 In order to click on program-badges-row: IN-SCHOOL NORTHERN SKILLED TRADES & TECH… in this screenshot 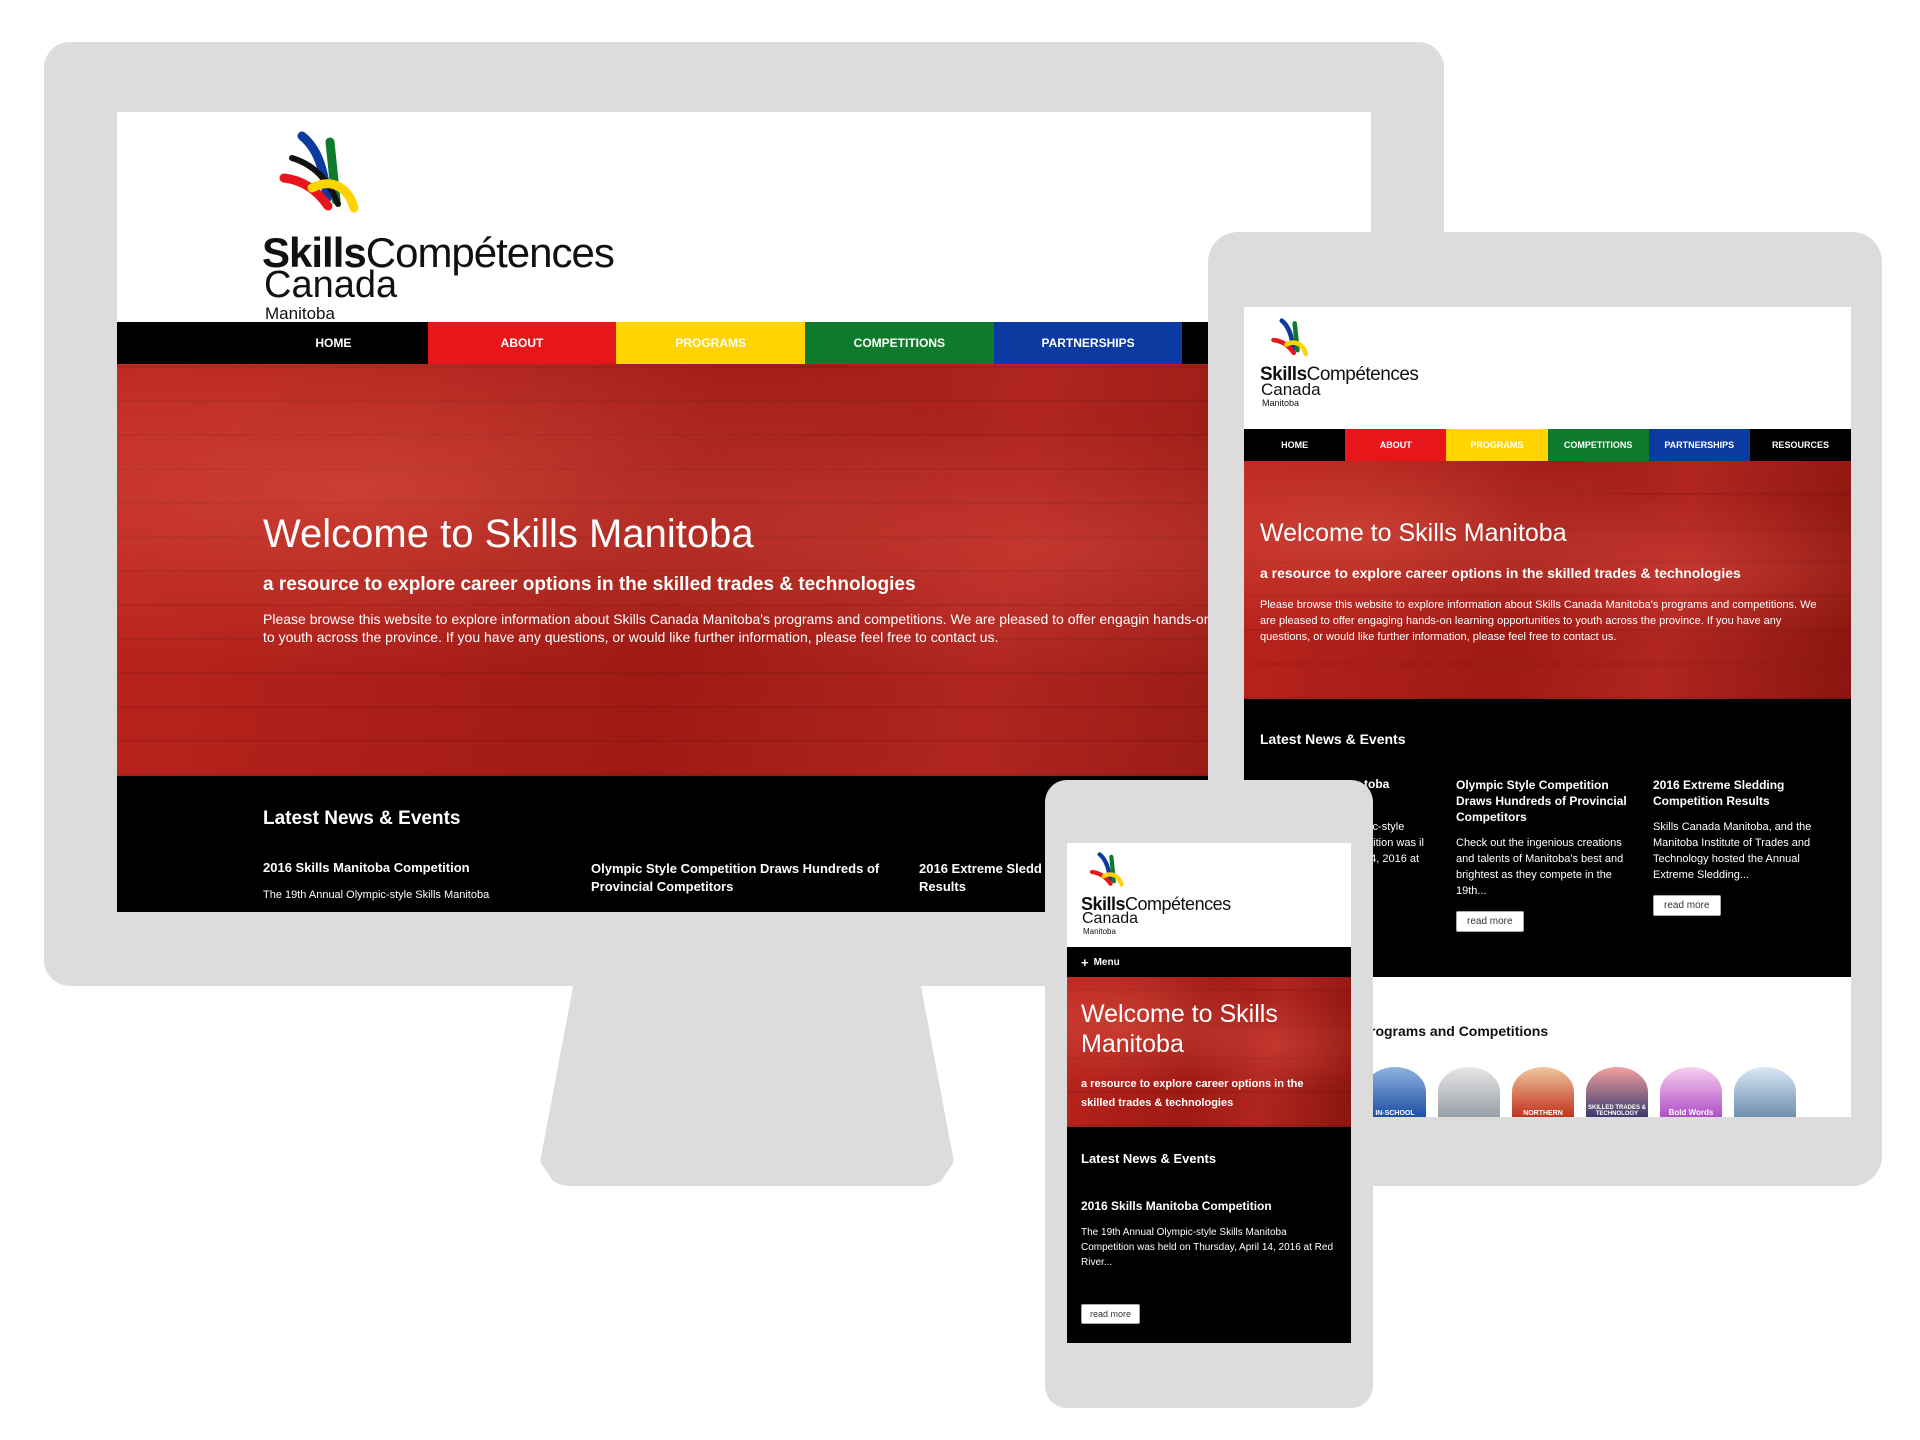, I will do `click(1604, 1092)`.